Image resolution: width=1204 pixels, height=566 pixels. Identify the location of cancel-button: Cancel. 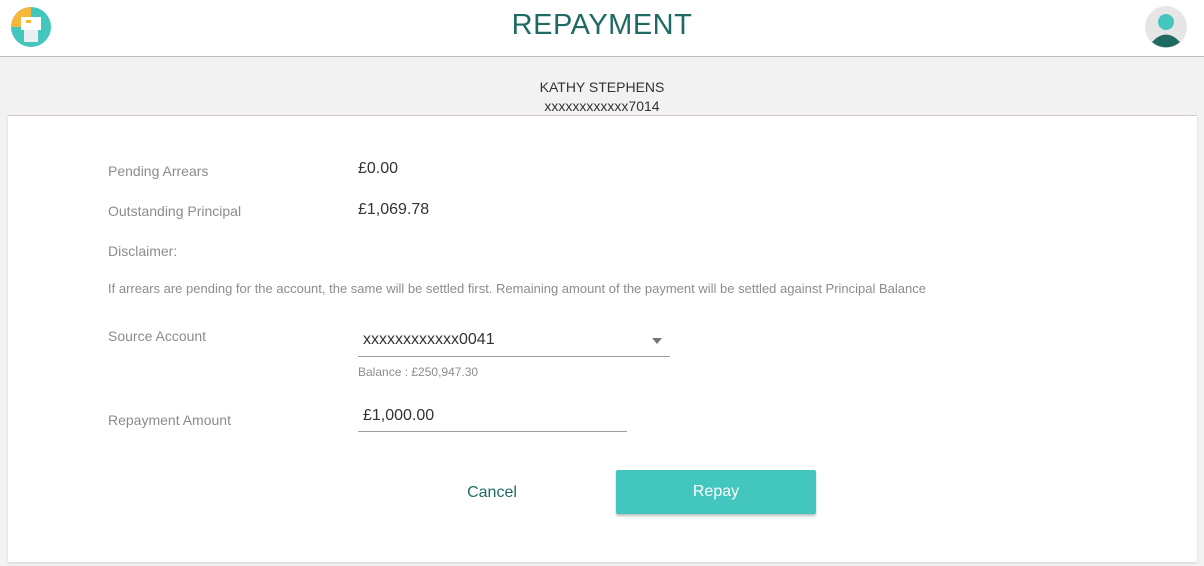
(492, 493).